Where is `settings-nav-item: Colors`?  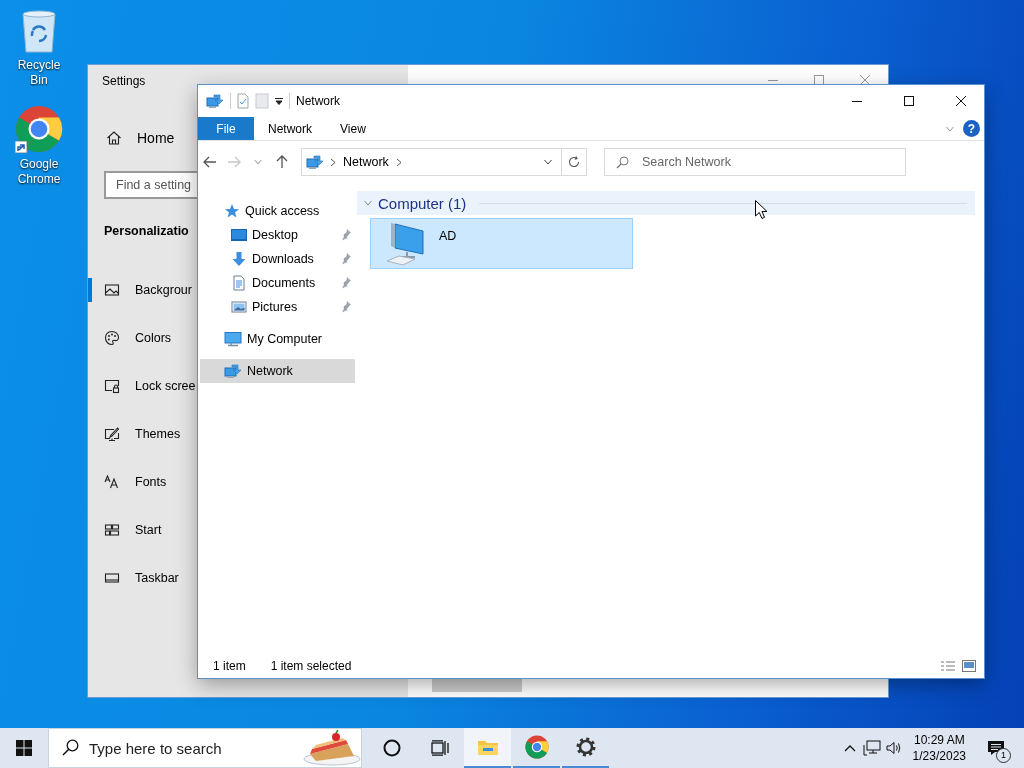 settings-nav-item: Colors is located at coordinates (130, 338).